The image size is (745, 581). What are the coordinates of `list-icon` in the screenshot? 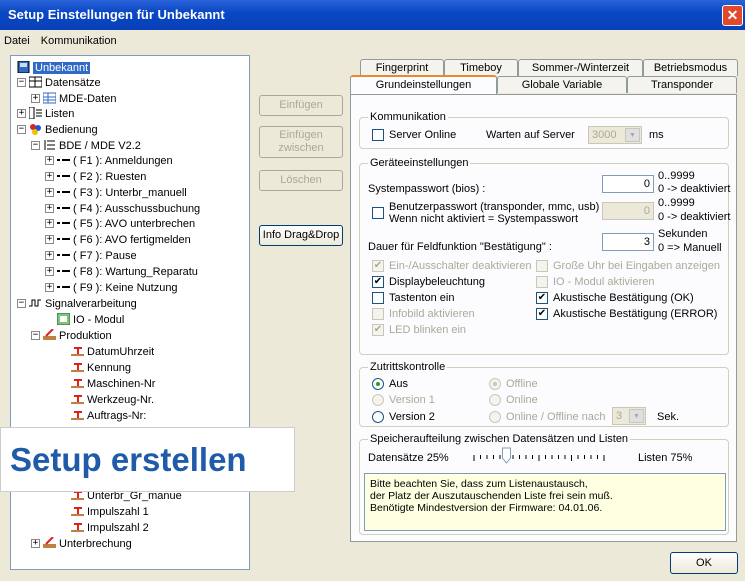 It's located at (35, 113).